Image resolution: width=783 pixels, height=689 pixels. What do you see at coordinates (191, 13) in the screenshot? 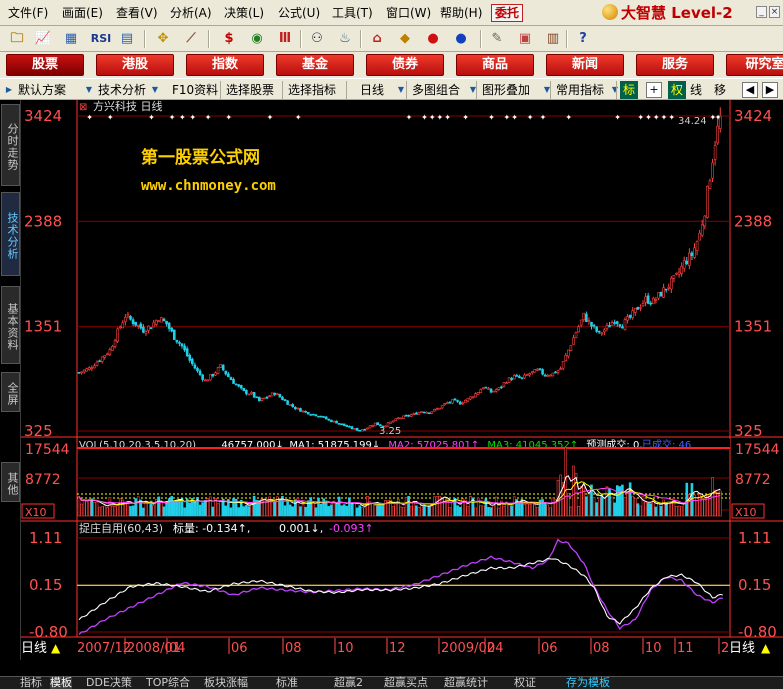
I see `menu-item-3: 分析(A)` at bounding box center [191, 13].